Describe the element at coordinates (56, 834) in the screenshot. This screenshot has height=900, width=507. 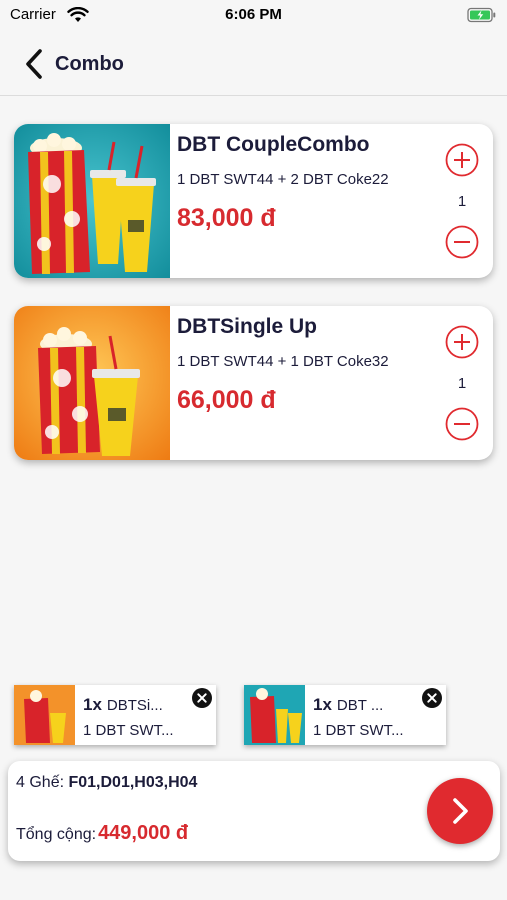
I see `total-label: Tổng cộng:` at that location.